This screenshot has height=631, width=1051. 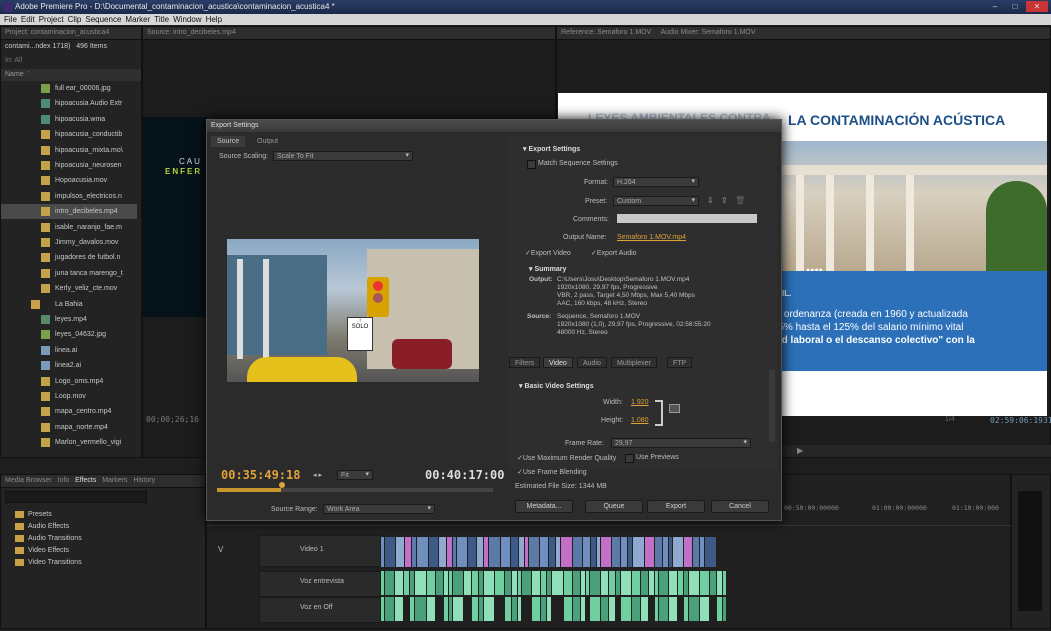 What do you see at coordinates (75, 19) in the screenshot?
I see `menu-clip: Clip` at bounding box center [75, 19].